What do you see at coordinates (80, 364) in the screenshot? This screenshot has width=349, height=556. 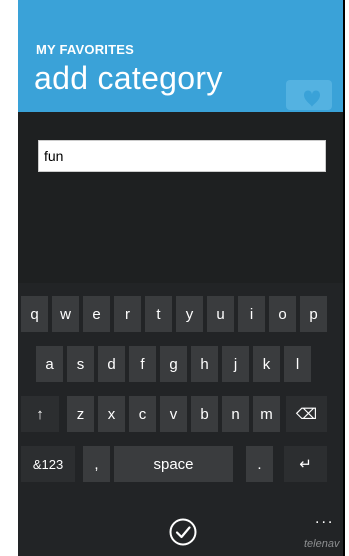 I see `key-s: s` at bounding box center [80, 364].